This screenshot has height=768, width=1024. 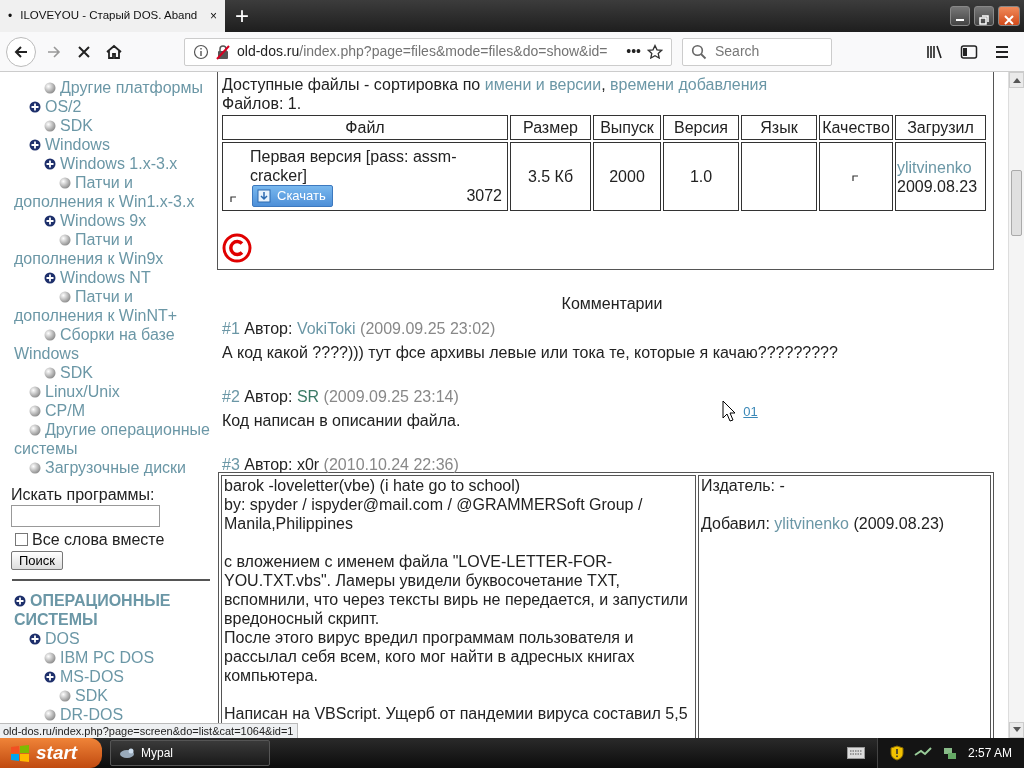 What do you see at coordinates (108, 467) in the screenshot?
I see `tree-link: Загрузочные диски` at bounding box center [108, 467].